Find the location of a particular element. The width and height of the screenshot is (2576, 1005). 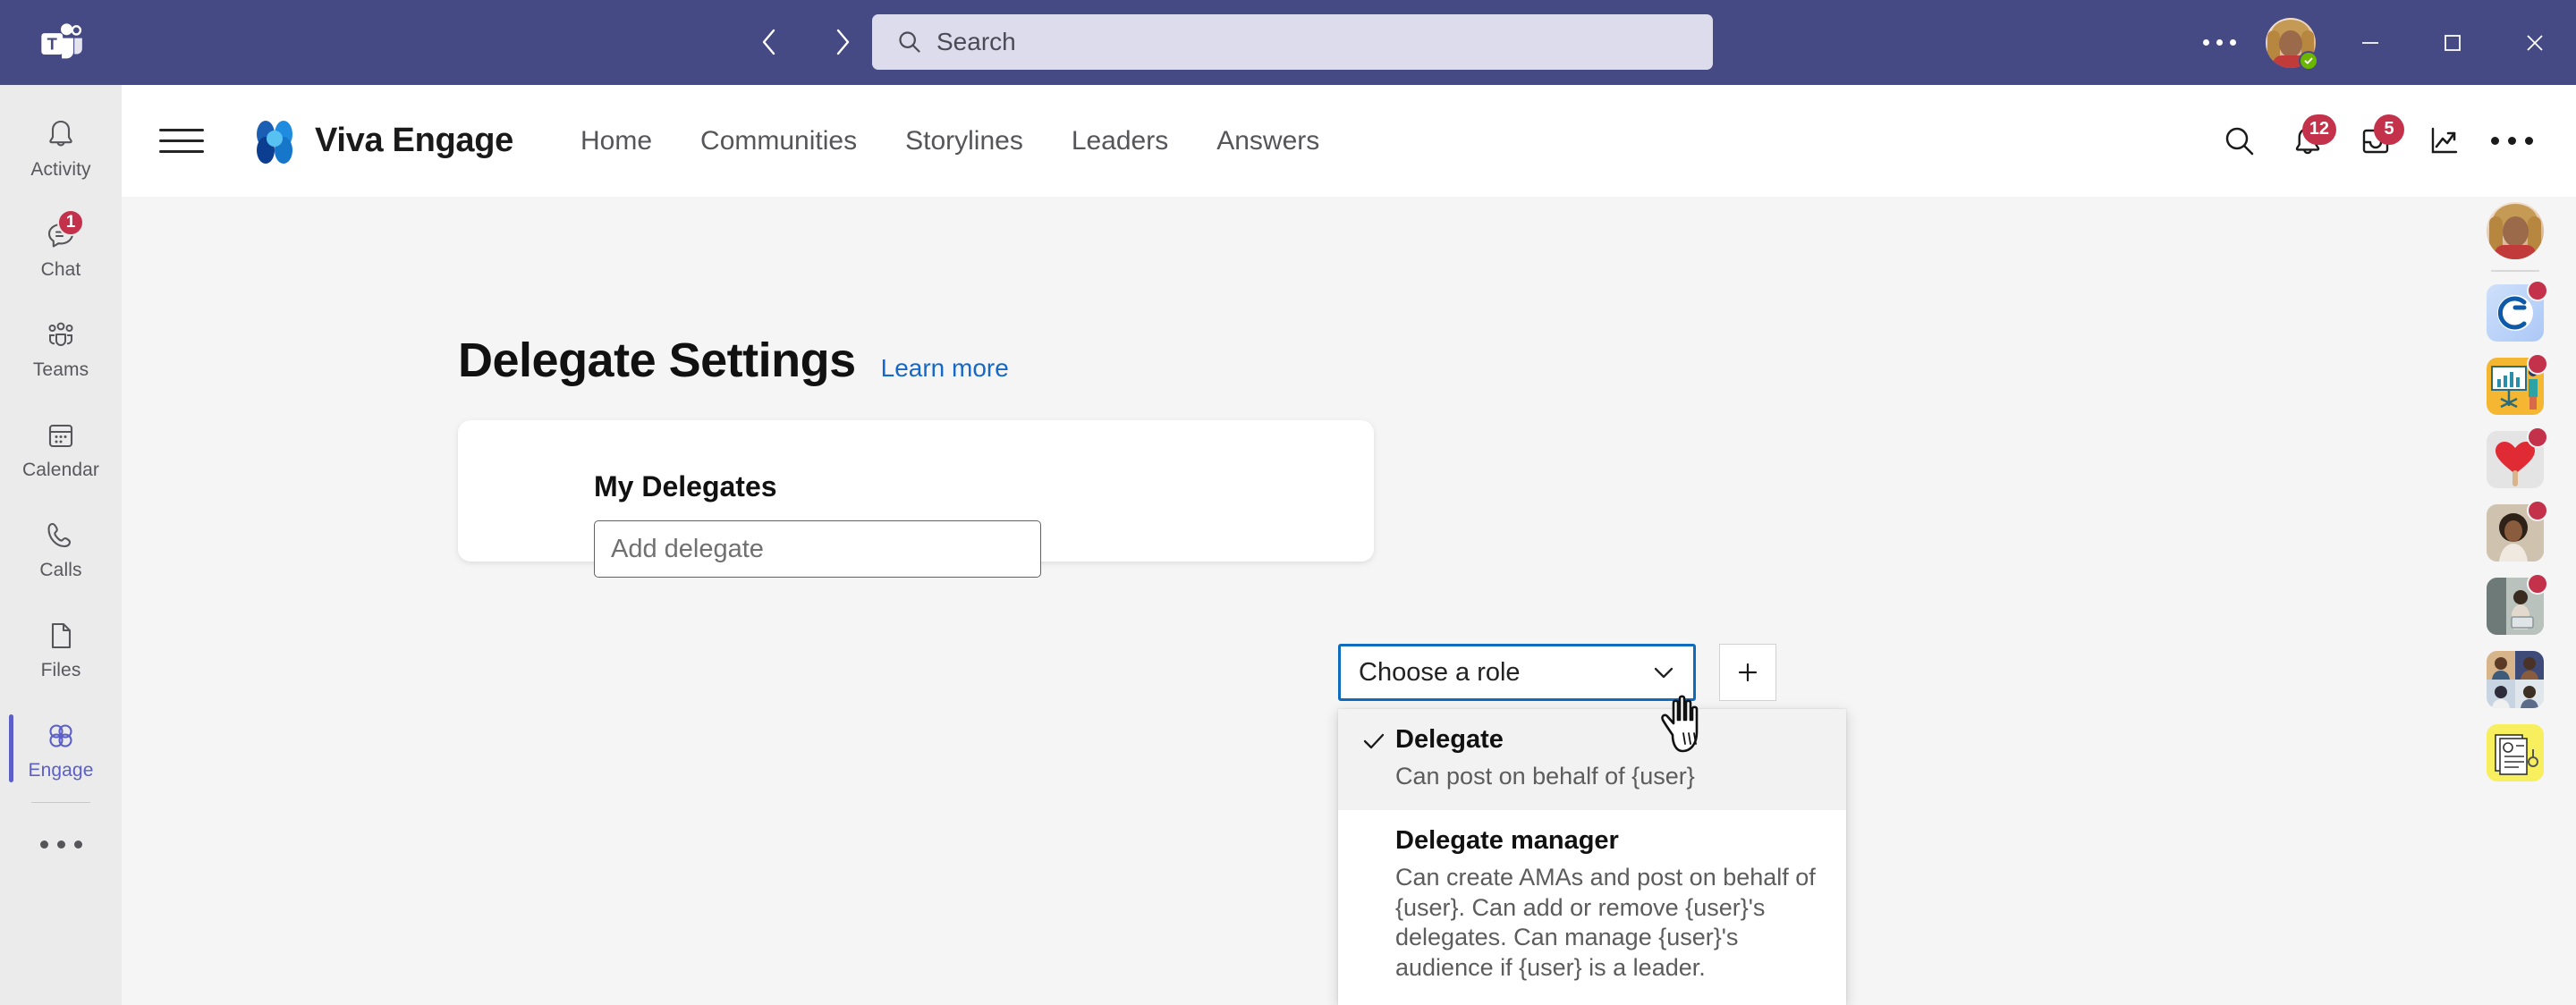

plus-icon is located at coordinates (1748, 672).